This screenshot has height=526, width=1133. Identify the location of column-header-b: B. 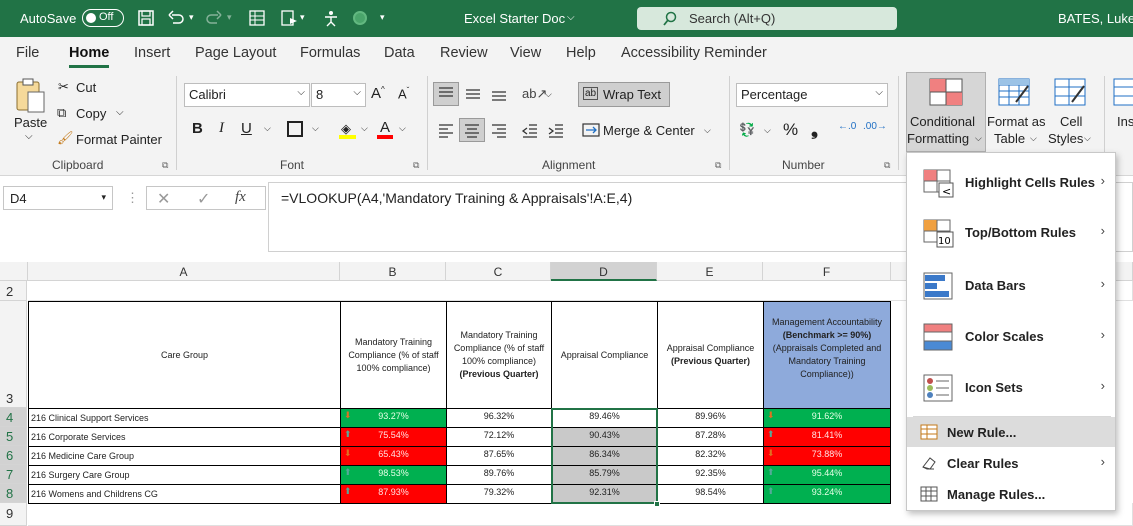
(393, 271).